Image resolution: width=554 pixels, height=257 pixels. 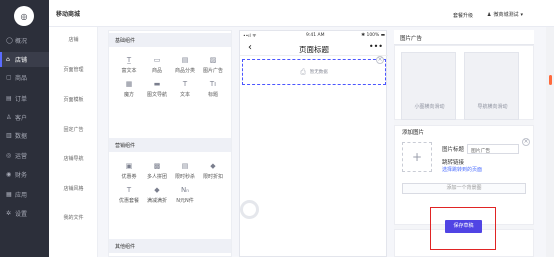 I want to click on richtext-icon: T̲, so click(x=129, y=59).